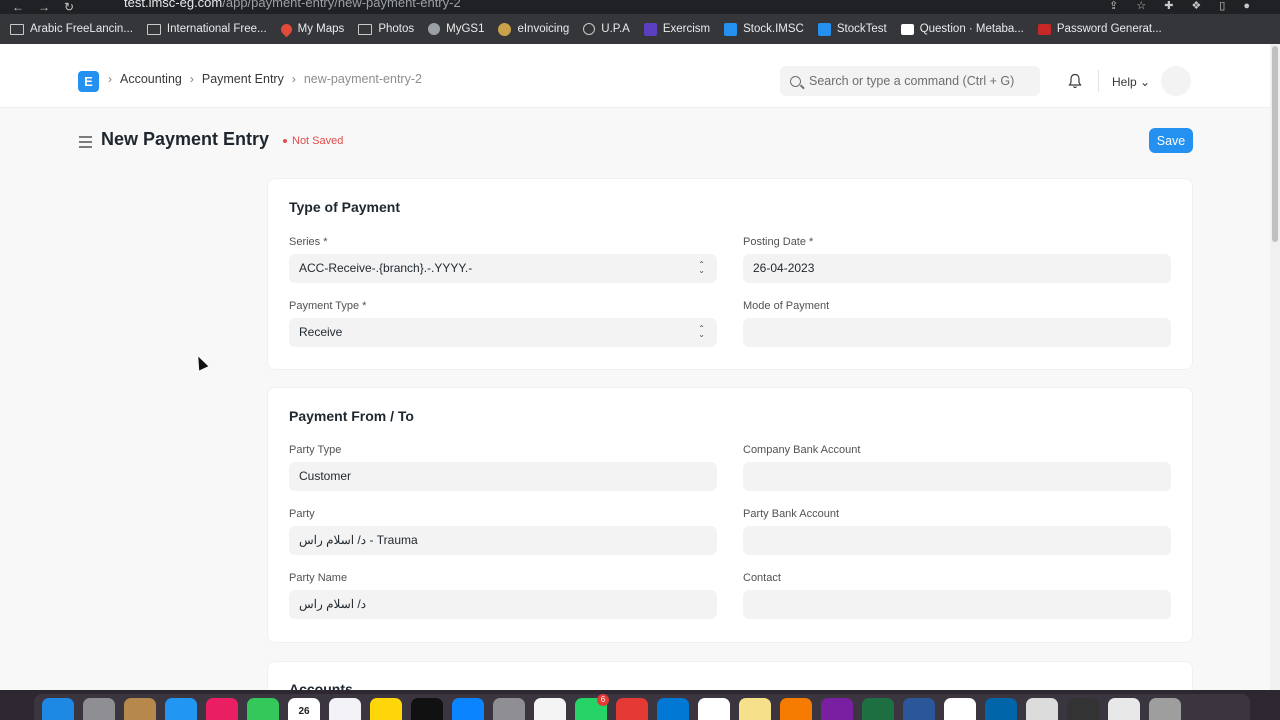 This screenshot has height=720, width=1280. What do you see at coordinates (603, 700) in the screenshot?
I see `notification-badge: 6` at bounding box center [603, 700].